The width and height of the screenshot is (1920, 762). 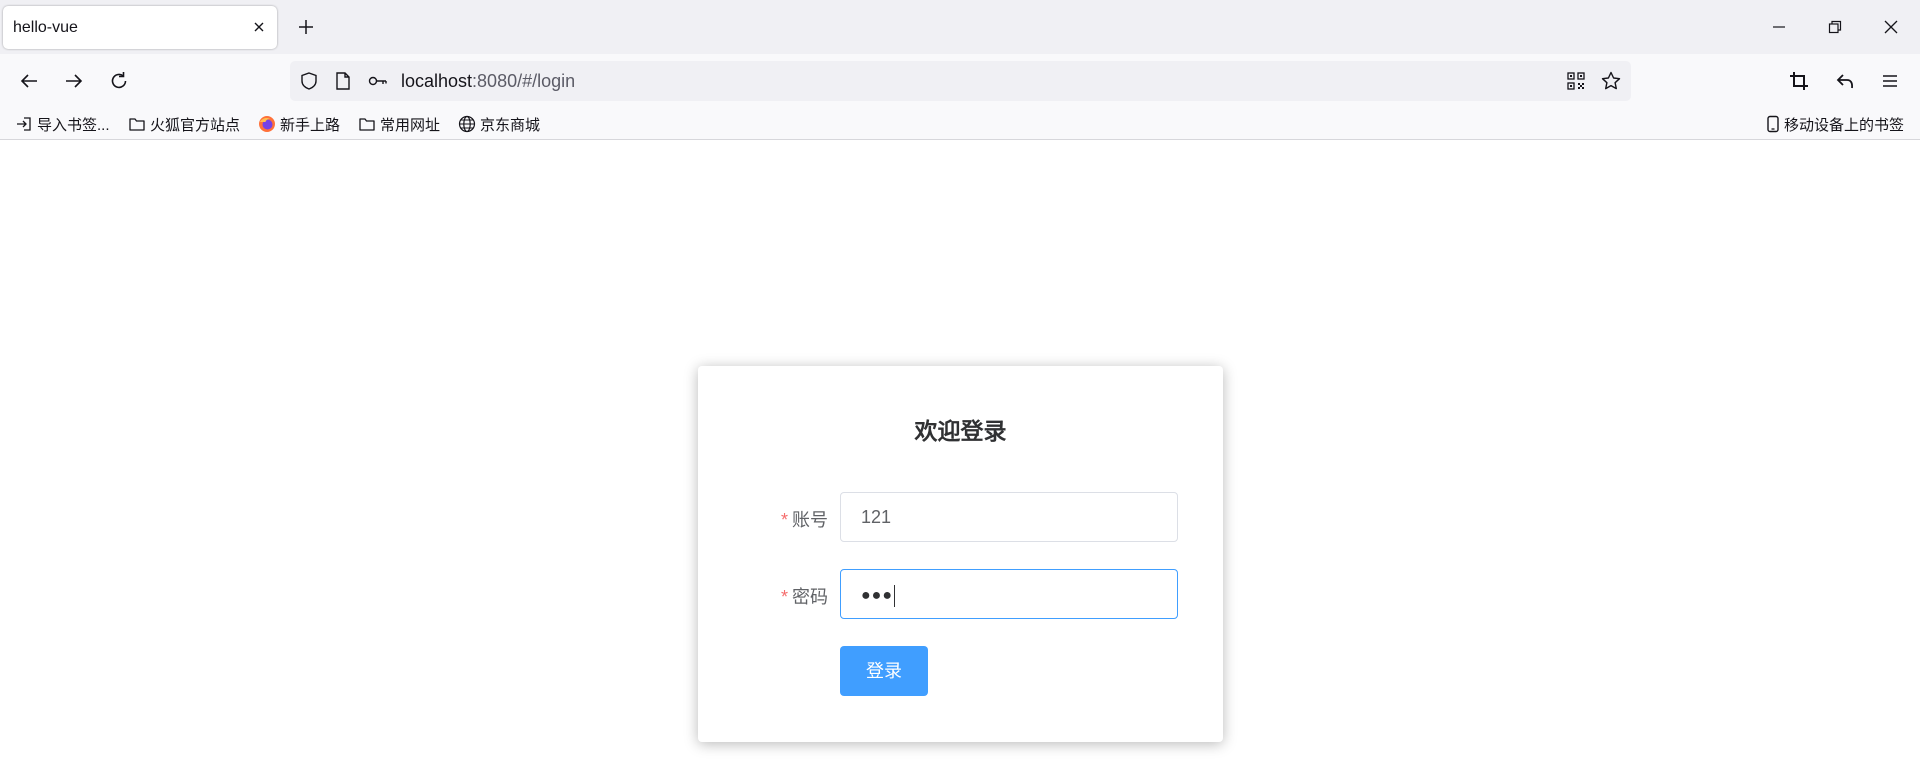 I want to click on password-label: * 密码, so click(x=763, y=596).